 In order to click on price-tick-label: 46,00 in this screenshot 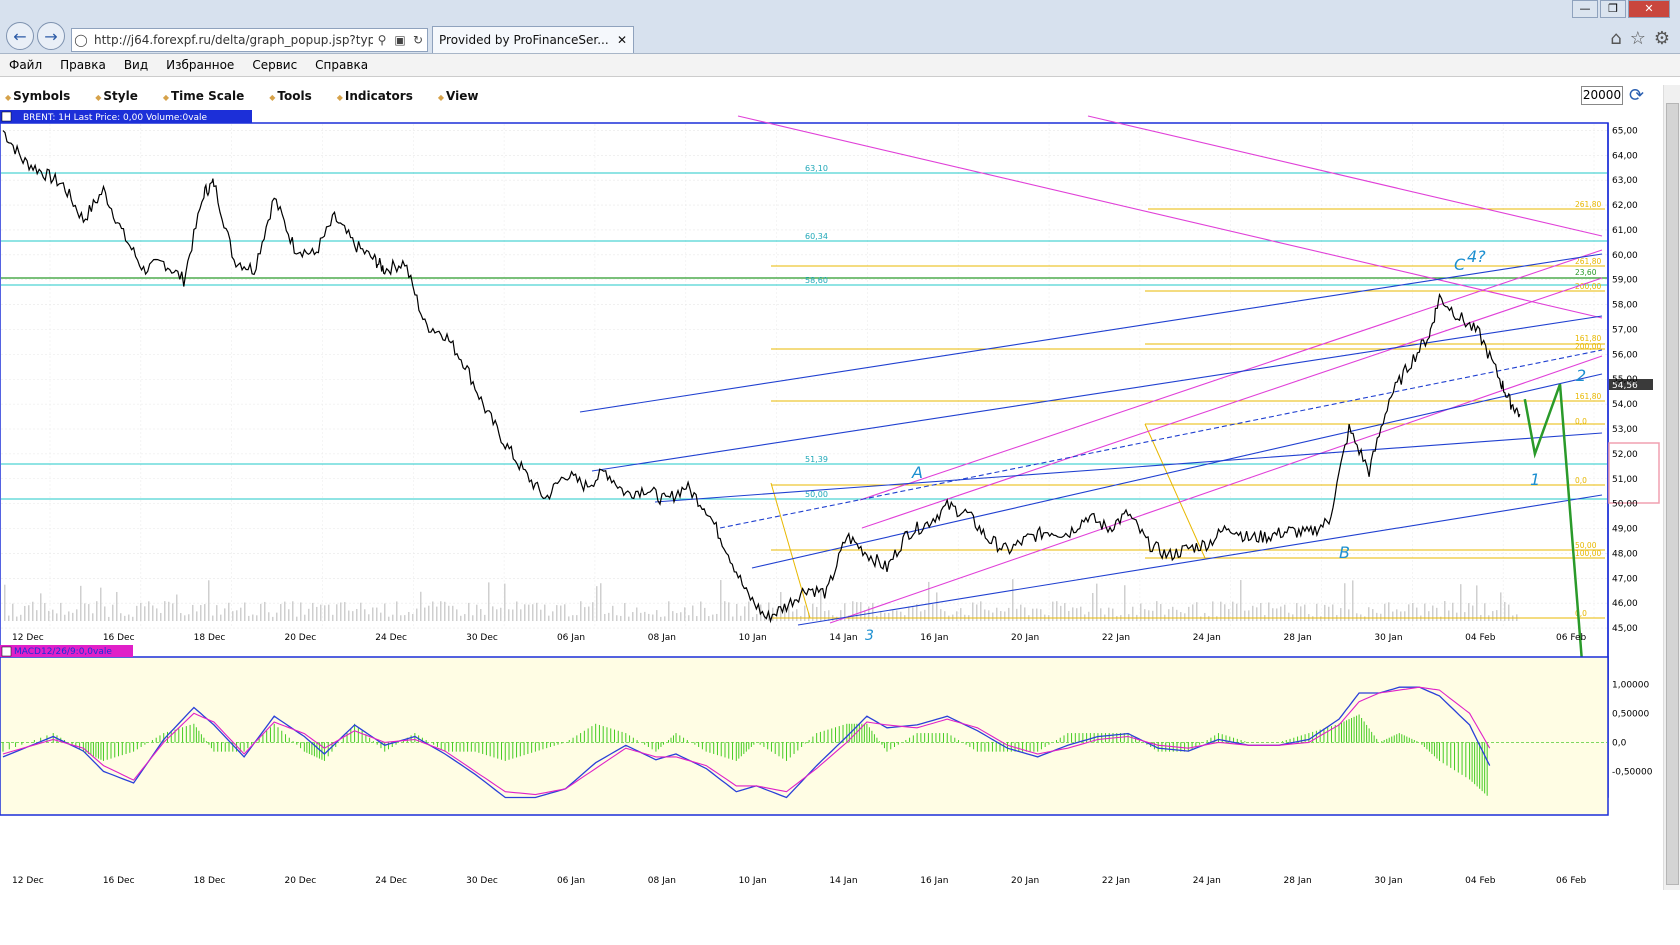, I will do `click(1625, 604)`.